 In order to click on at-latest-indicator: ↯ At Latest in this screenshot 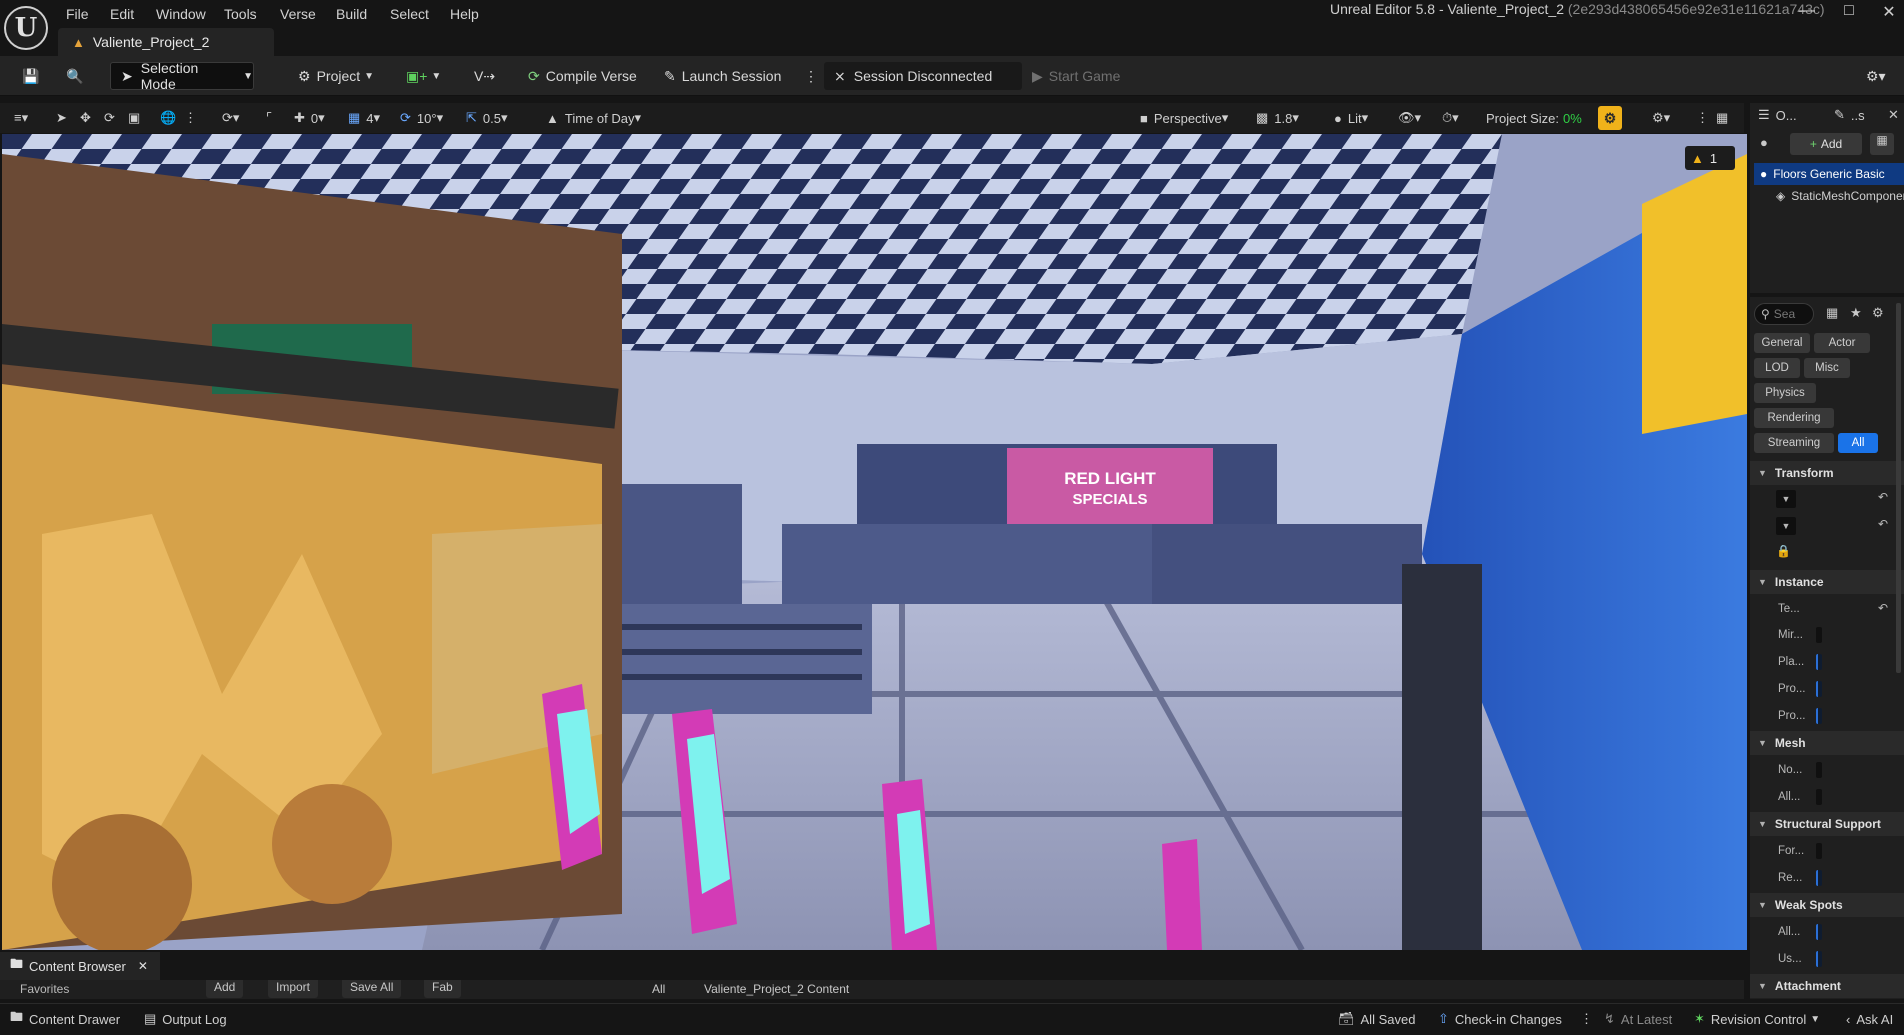, I will do `click(1638, 1019)`.